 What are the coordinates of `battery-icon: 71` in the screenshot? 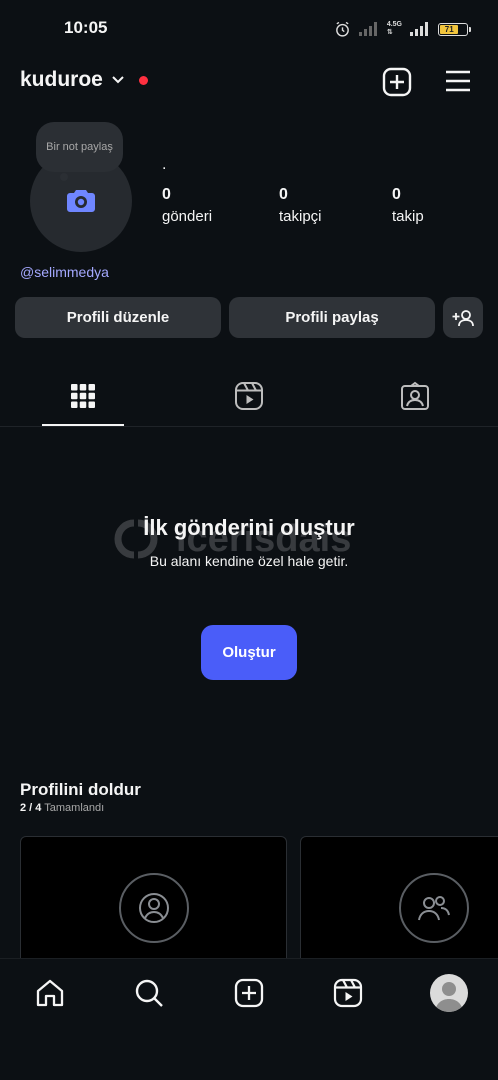 It's located at (454, 29).